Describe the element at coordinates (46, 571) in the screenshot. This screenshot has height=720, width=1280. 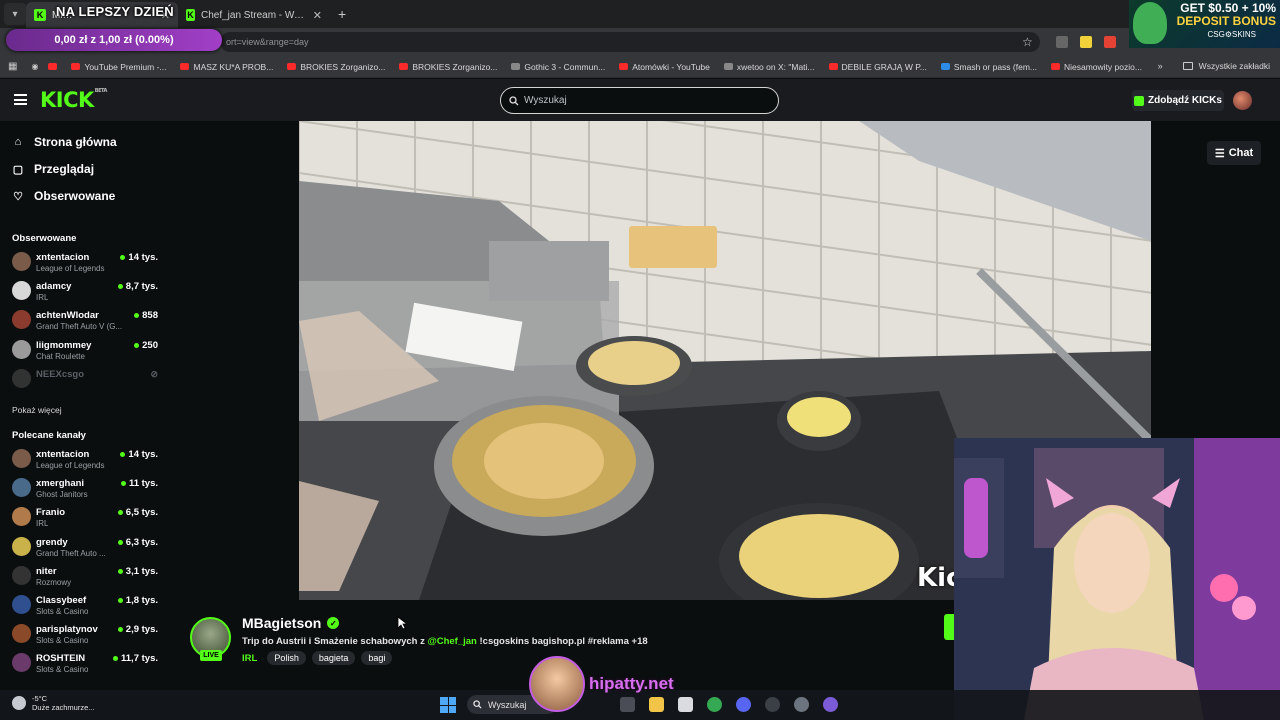
I see `channel-name: niter` at that location.